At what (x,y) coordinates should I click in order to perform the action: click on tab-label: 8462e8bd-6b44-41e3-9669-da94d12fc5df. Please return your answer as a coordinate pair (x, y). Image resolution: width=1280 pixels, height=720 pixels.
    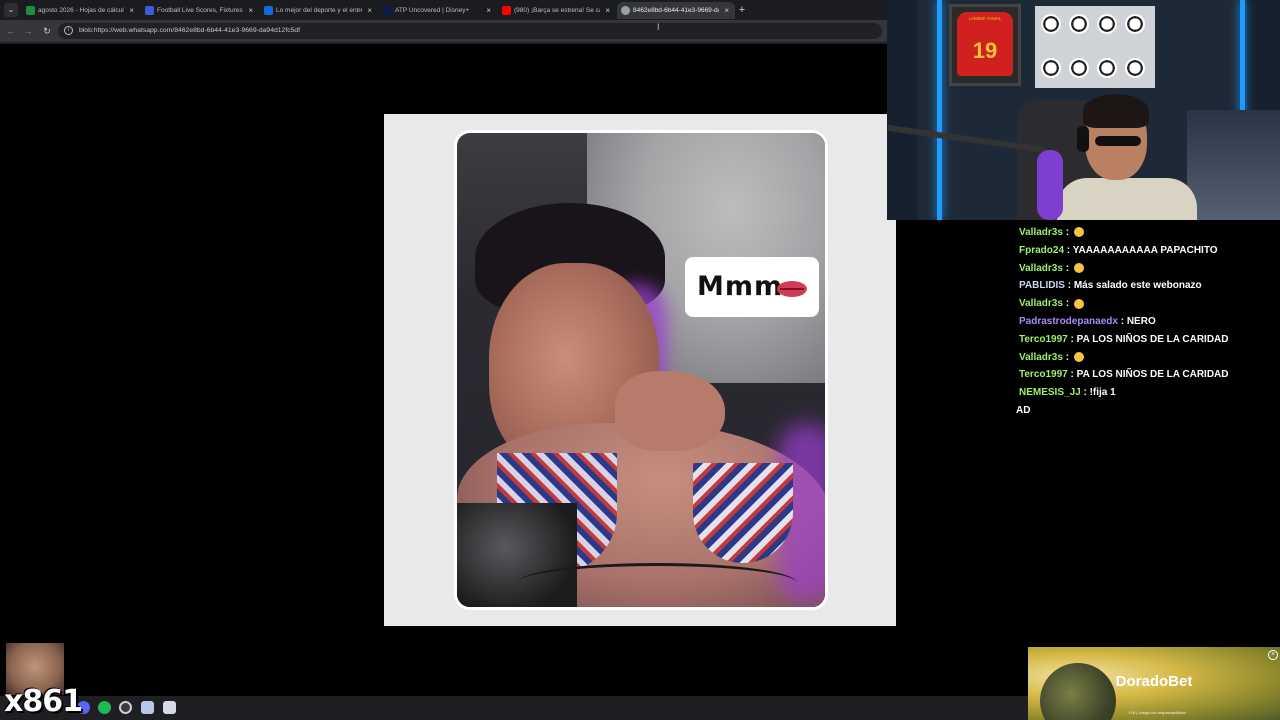
    Looking at the image, I should click on (676, 10).